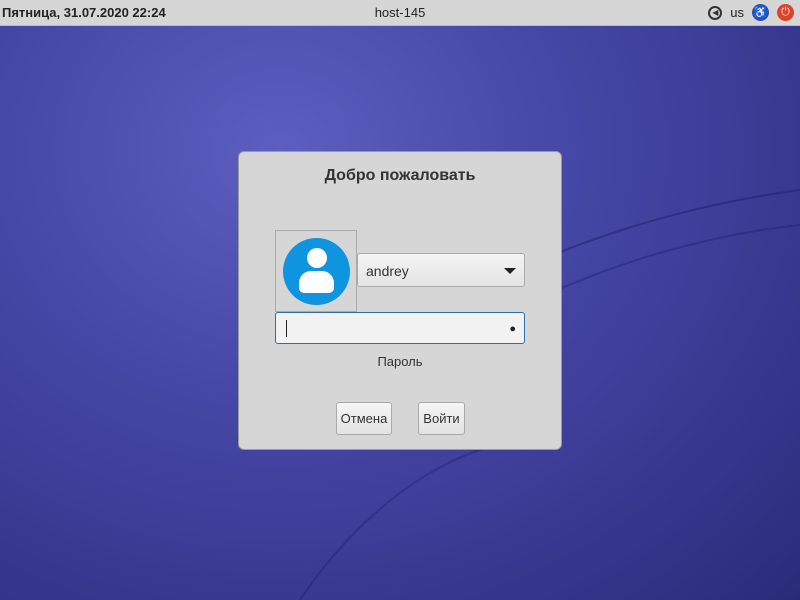  Describe the element at coordinates (737, 12) in the screenshot. I see `keyboard-layout: us` at that location.